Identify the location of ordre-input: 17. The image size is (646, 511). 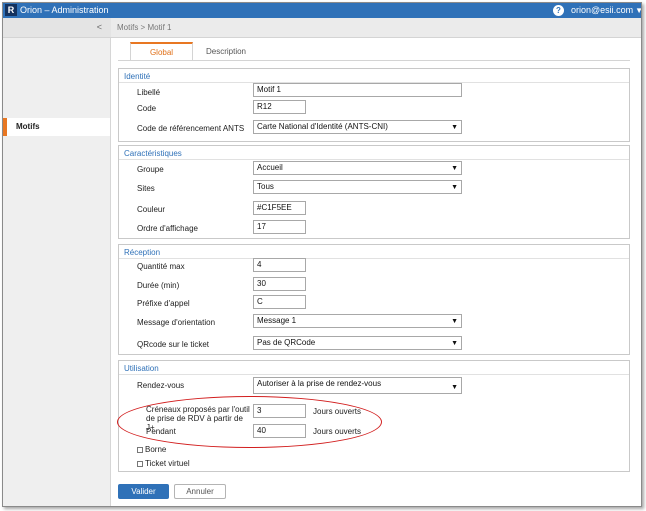
(279, 227).